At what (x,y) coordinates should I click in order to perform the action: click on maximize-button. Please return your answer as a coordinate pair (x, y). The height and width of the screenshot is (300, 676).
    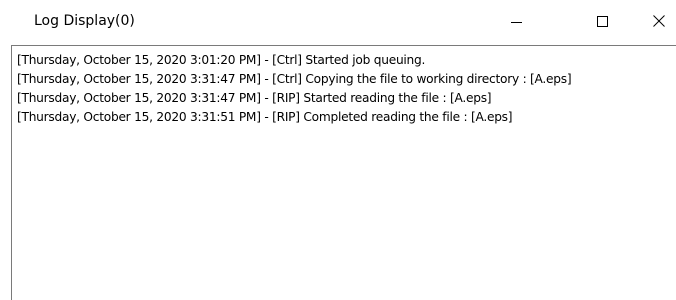
    Looking at the image, I should click on (602, 22).